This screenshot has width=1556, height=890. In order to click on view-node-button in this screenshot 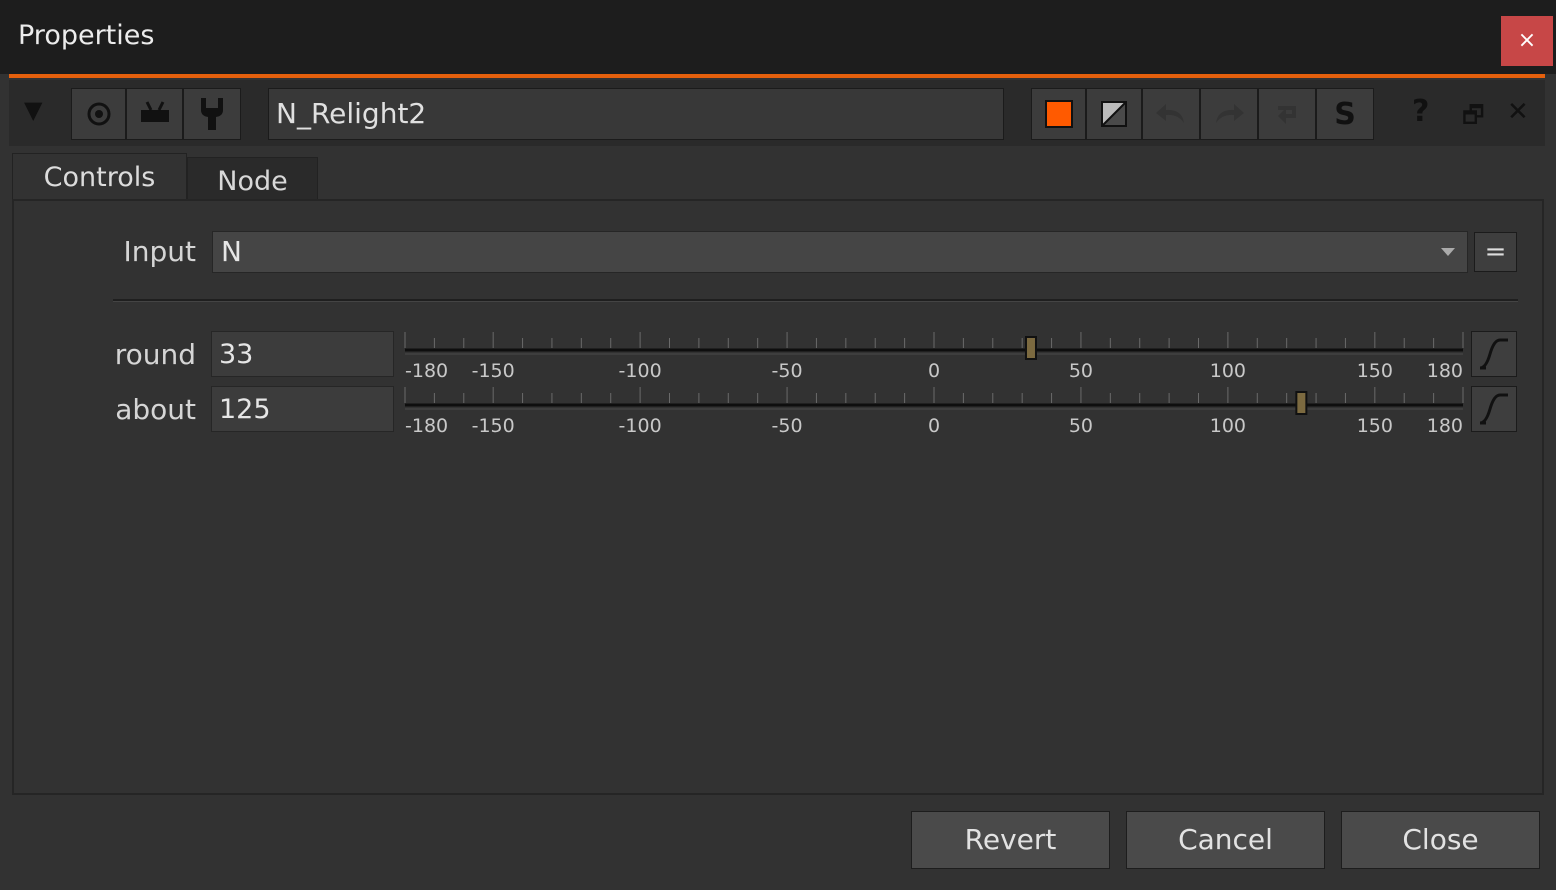, I will do `click(98, 114)`.